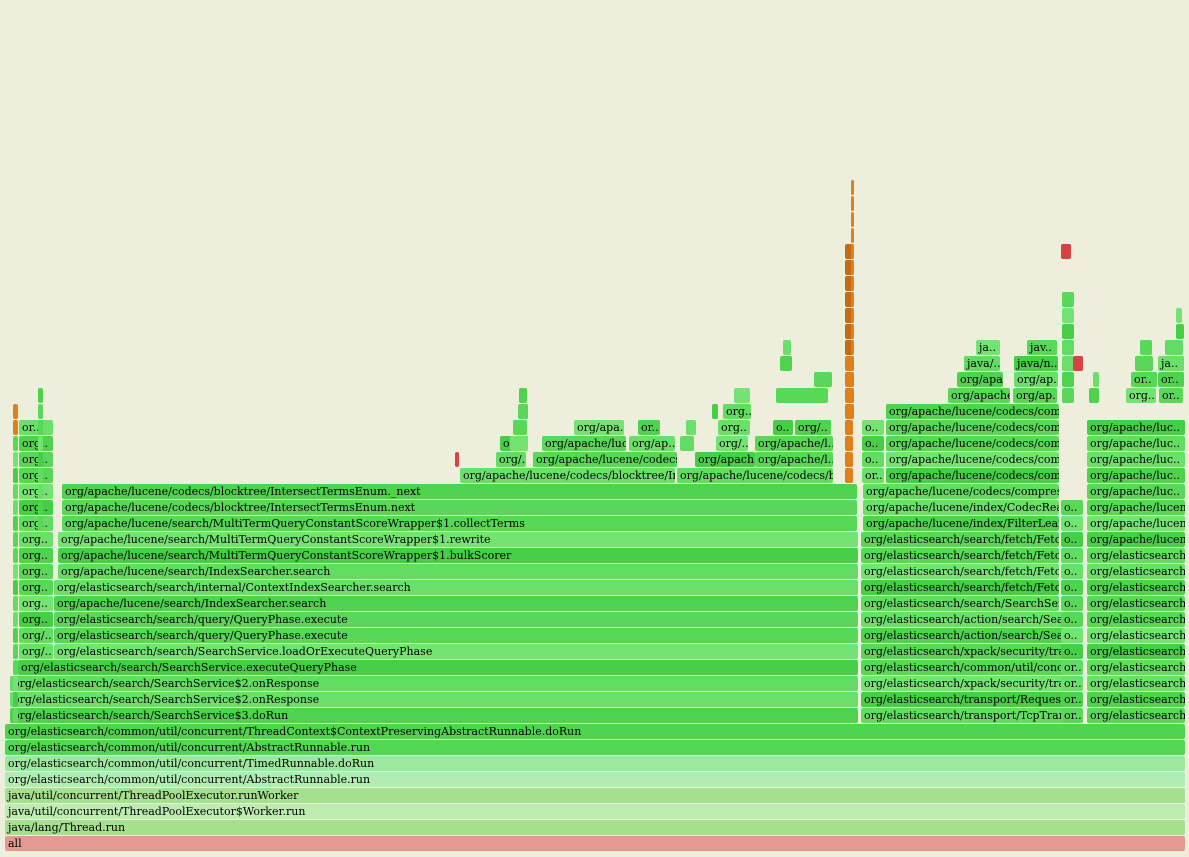 This screenshot has height=857, width=1189. What do you see at coordinates (794, 443) in the screenshot?
I see `stack-frame-lucene: org/apache/l..` at bounding box center [794, 443].